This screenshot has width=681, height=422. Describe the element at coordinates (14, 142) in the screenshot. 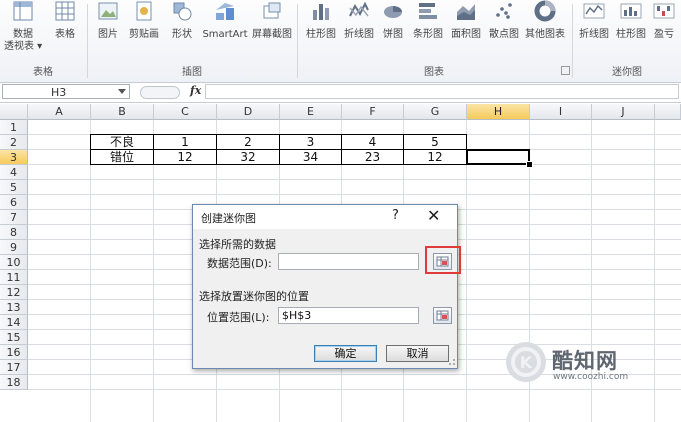

I see `row-header-2: 2` at that location.